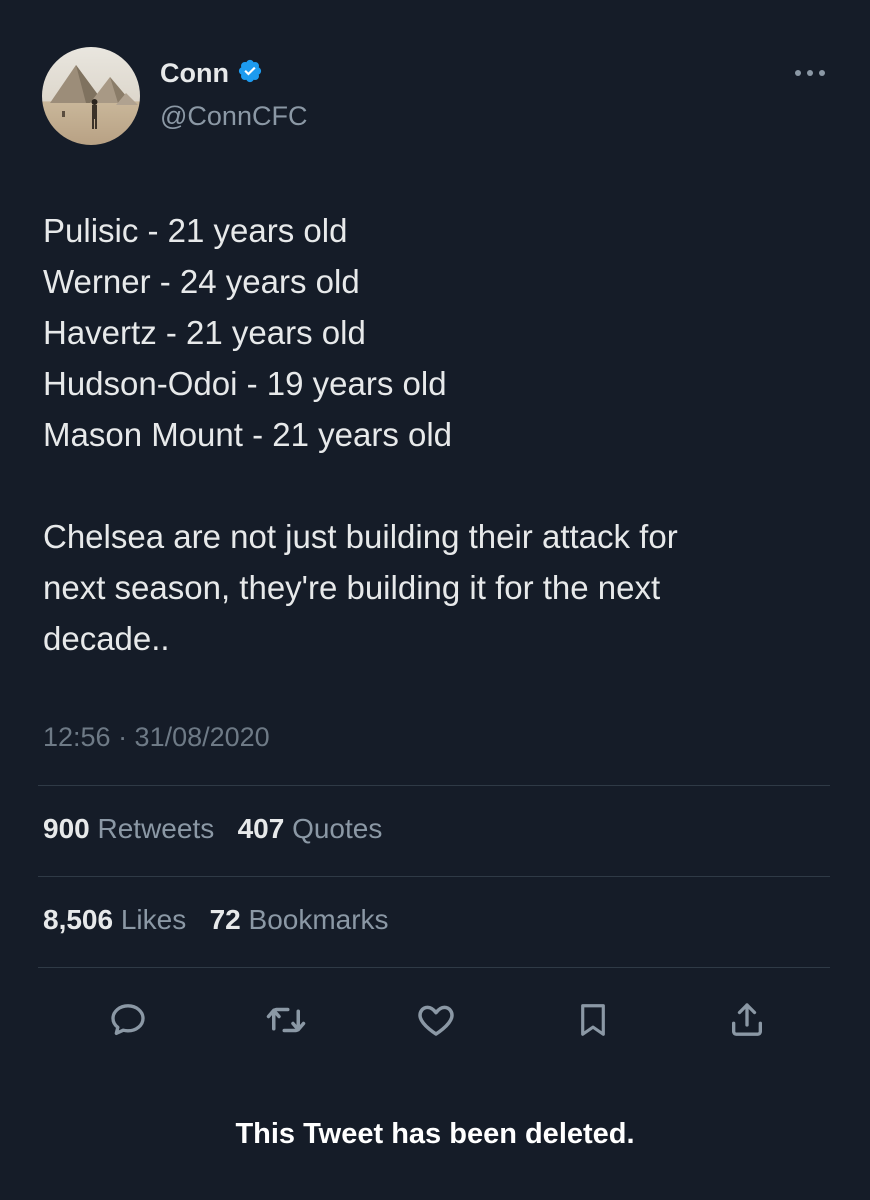 This screenshot has width=870, height=1200. What do you see at coordinates (201, 281) in the screenshot?
I see `tweet-line: Werner - 24 years old` at bounding box center [201, 281].